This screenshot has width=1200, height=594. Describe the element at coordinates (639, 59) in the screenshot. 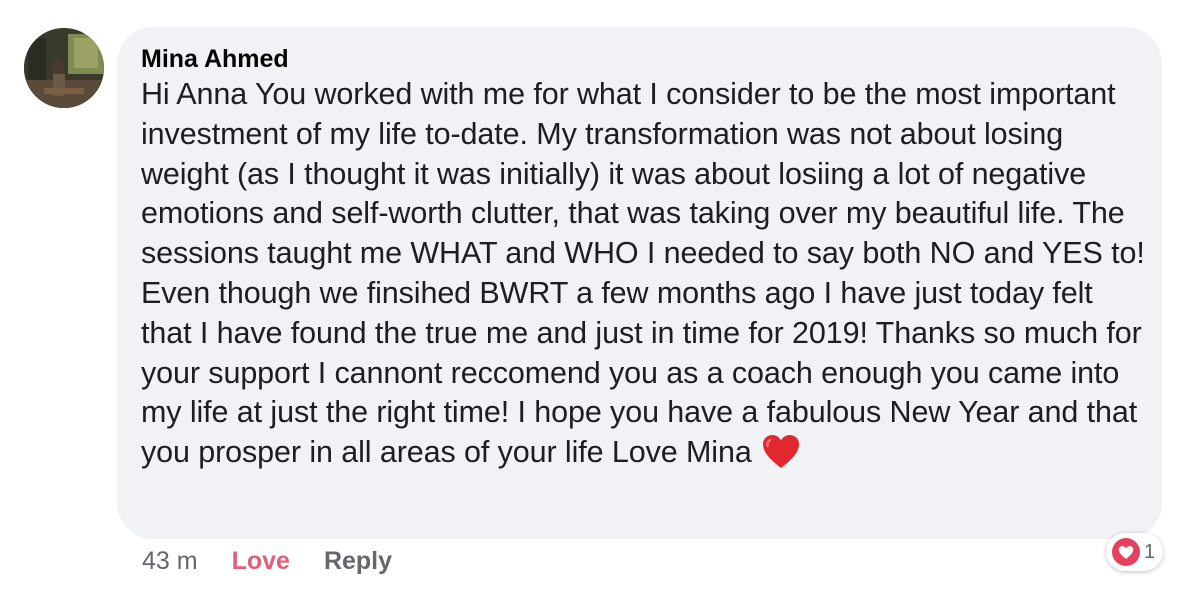

I see `comment-author: Mina Ahmed` at that location.